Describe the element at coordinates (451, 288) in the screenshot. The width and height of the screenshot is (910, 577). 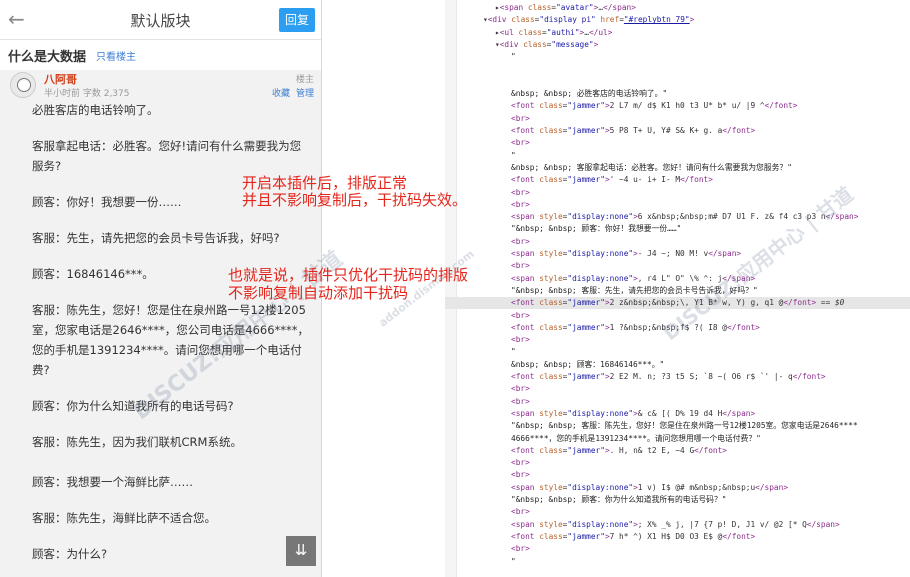
I see `devtools-gutter` at that location.